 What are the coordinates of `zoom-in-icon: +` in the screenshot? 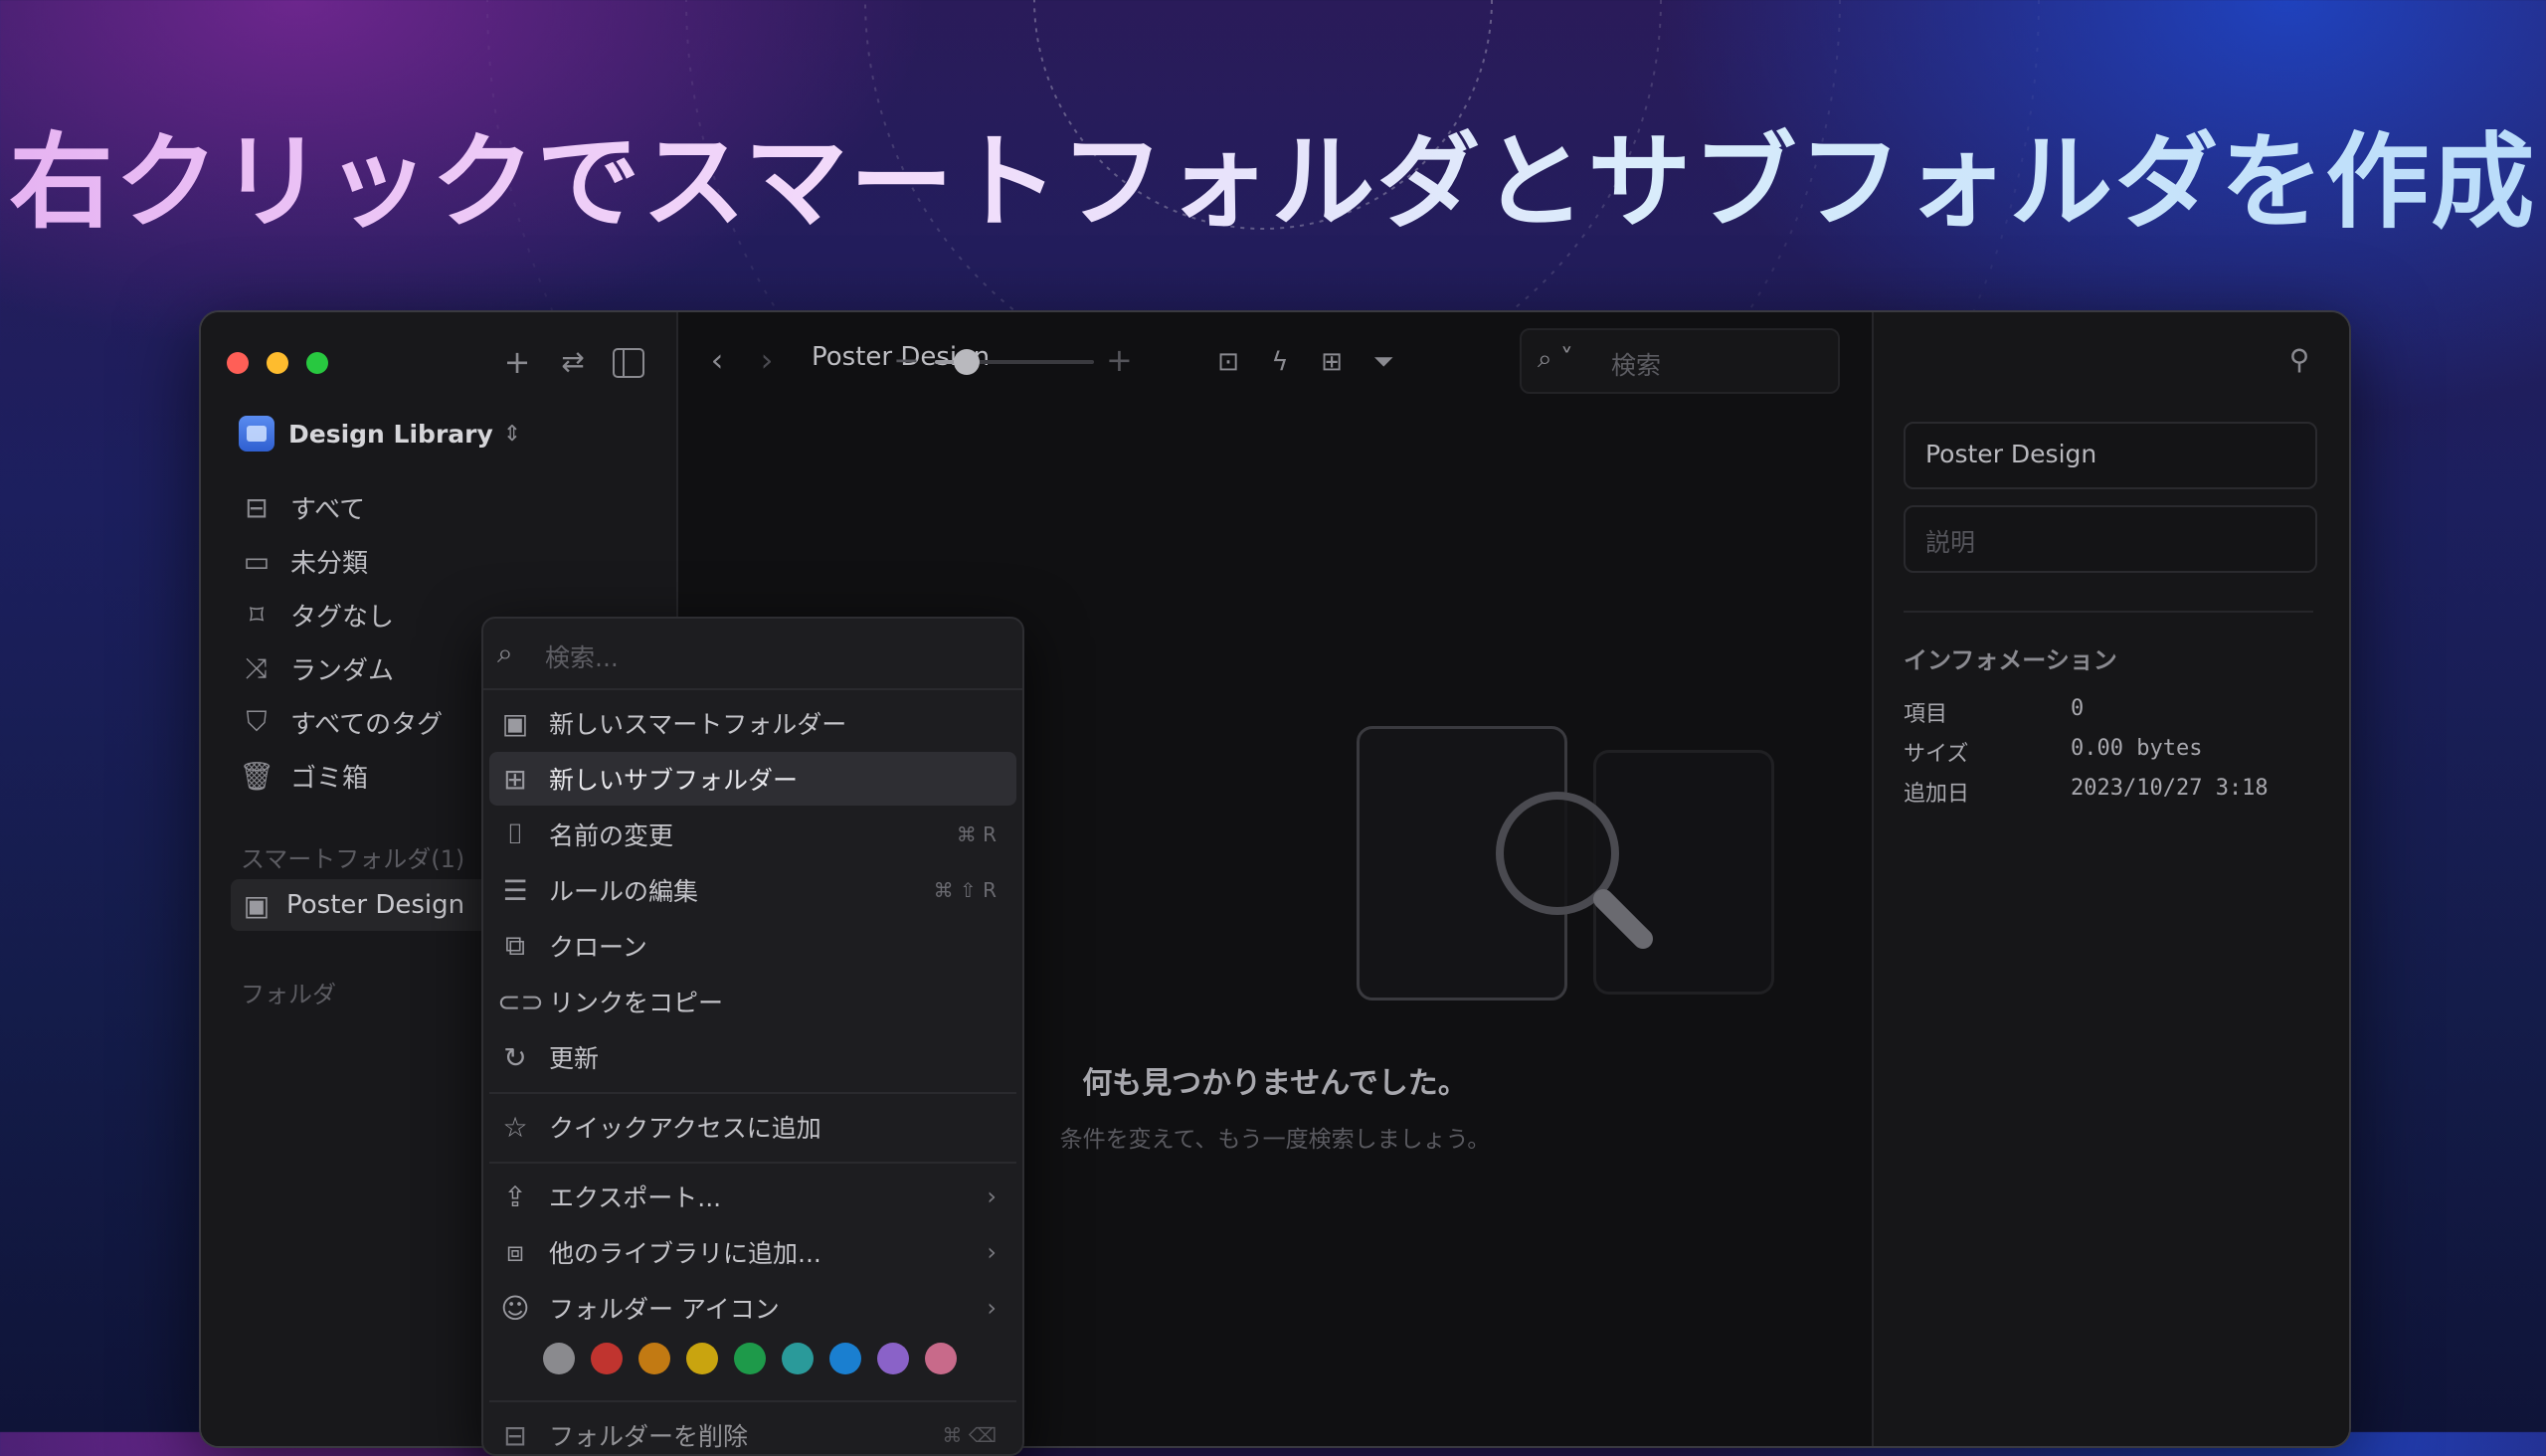 It's located at (1119, 360).